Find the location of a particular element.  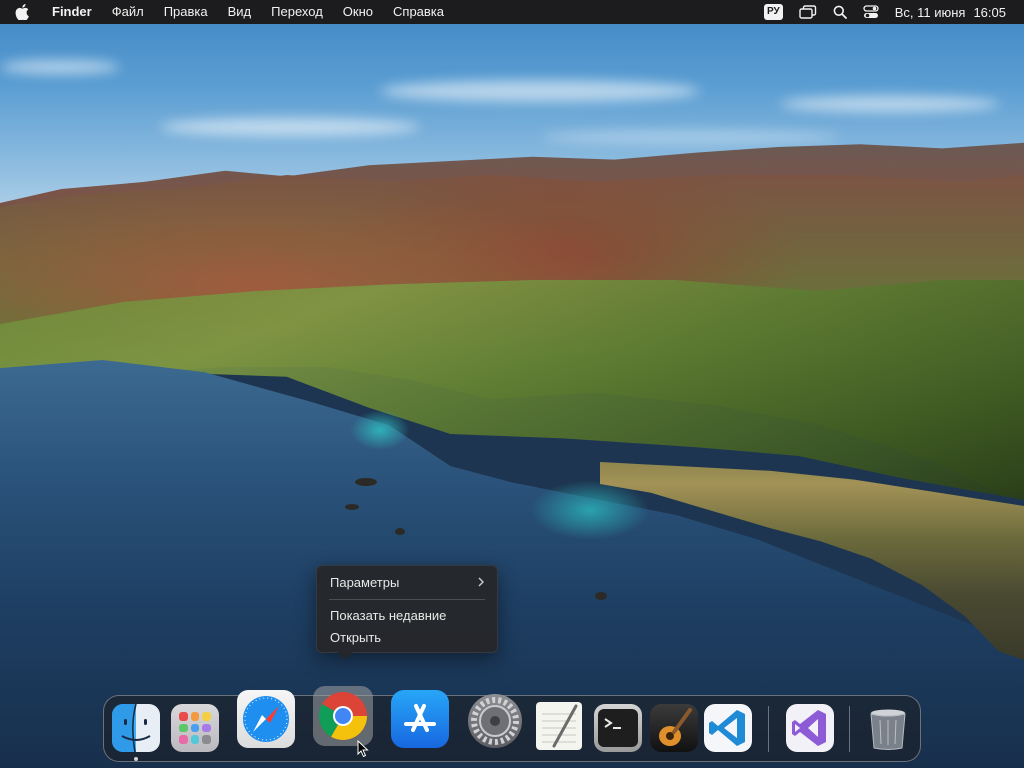

apple-logo-icon is located at coordinates (22, 12).